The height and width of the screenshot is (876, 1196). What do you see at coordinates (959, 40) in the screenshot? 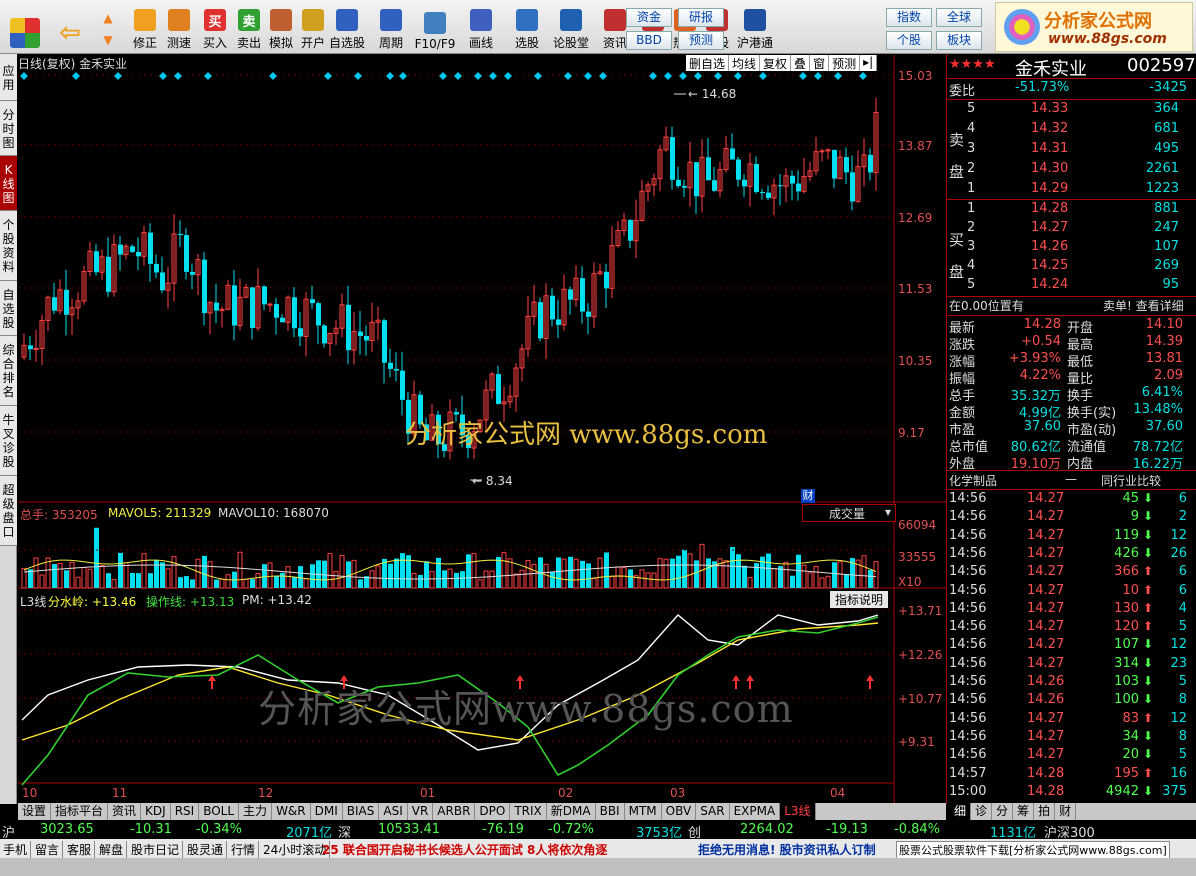
I see `toolbar-small-button: 板块` at bounding box center [959, 40].